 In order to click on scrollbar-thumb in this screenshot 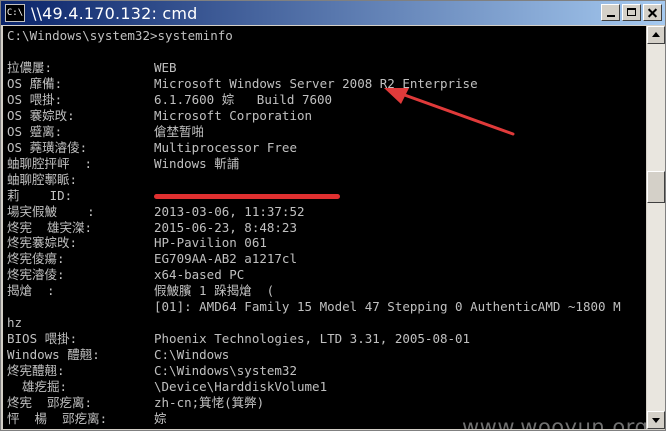, I will do `click(656, 187)`.